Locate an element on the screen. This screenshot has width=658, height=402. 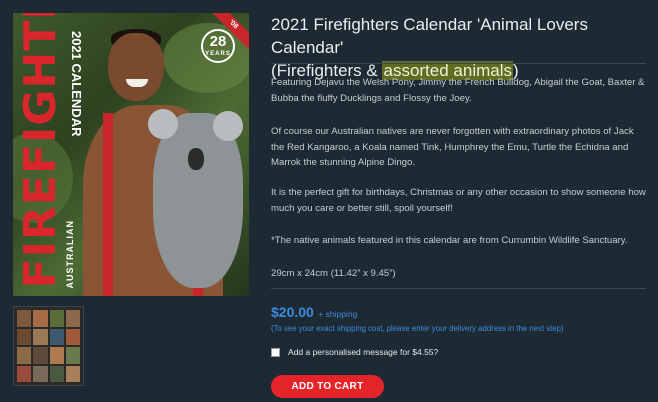
title-divider is located at coordinates (458, 63).